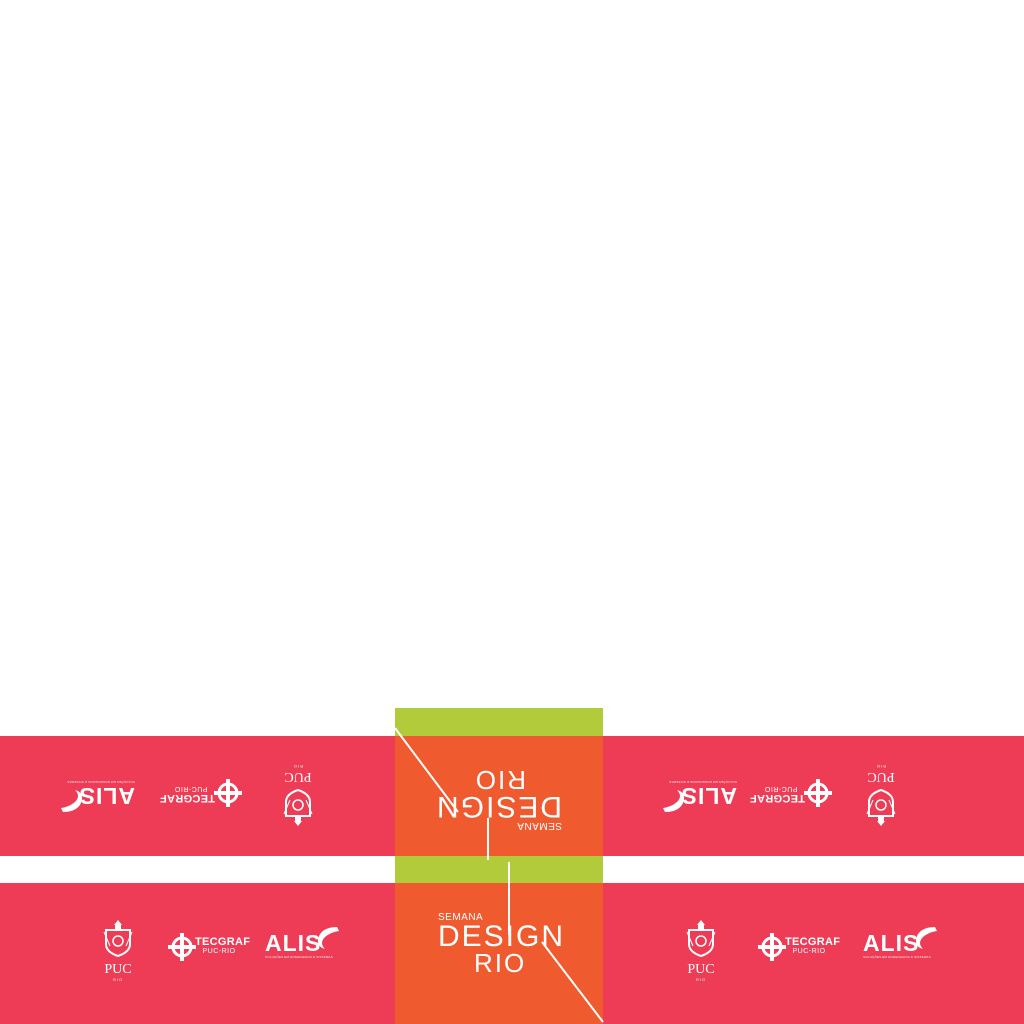  What do you see at coordinates (499, 875) in the screenshot?
I see `badge-lines` at bounding box center [499, 875].